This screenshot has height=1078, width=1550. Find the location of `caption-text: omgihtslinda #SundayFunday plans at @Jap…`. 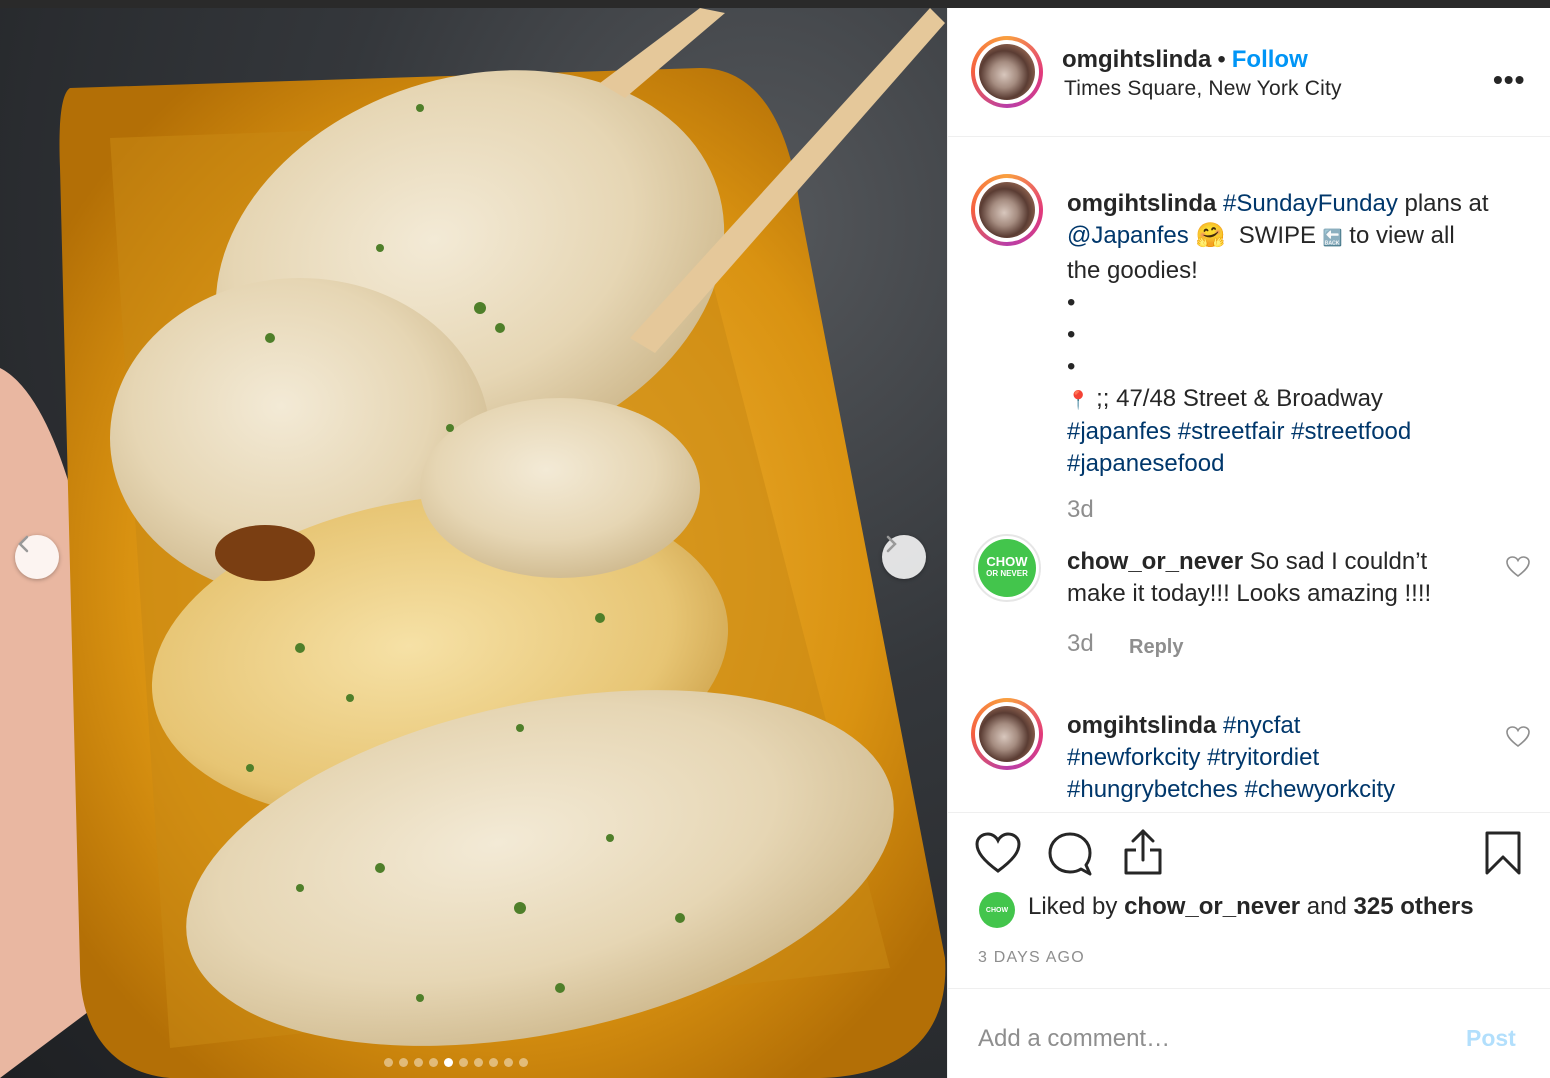

caption-text: omgihtslinda #SundayFunday plans at @Jap… is located at coordinates (1302, 334).